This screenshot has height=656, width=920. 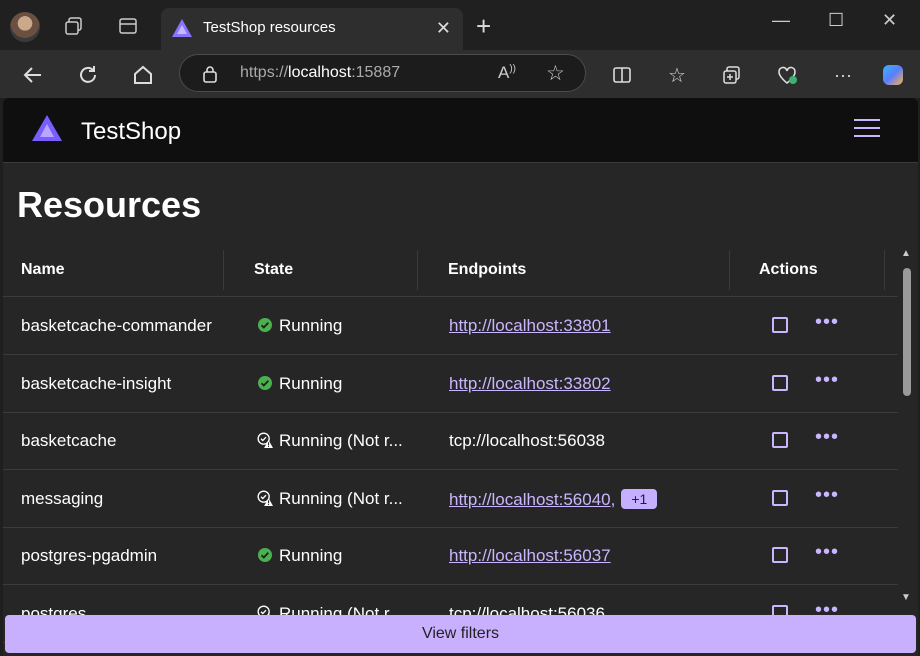 What do you see at coordinates (555, 73) in the screenshot?
I see `favorite-star-icon: ☆` at bounding box center [555, 73].